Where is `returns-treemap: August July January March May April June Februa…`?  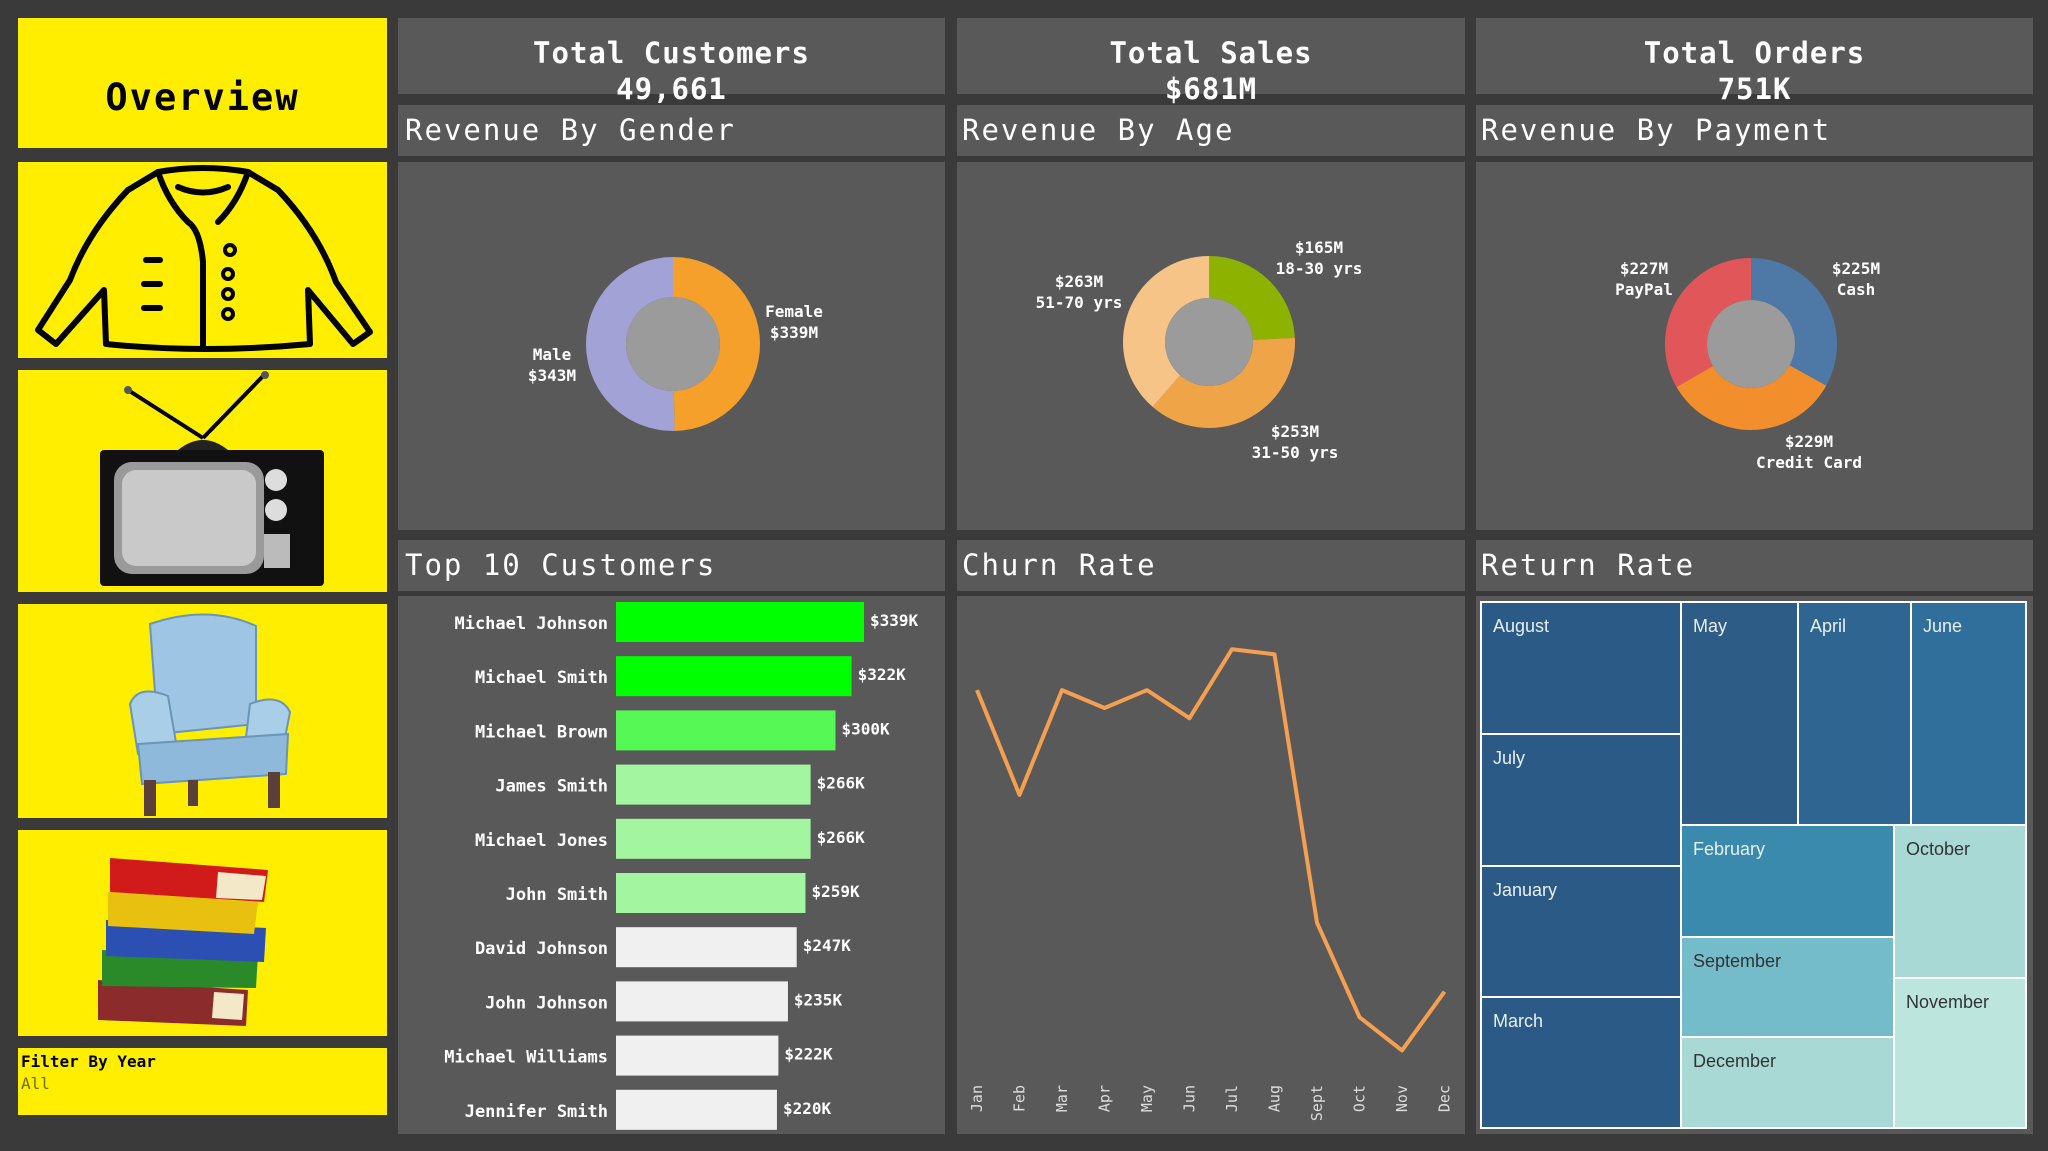
returns-treemap: August July January March May April June Februa… is located at coordinates (1754, 865).